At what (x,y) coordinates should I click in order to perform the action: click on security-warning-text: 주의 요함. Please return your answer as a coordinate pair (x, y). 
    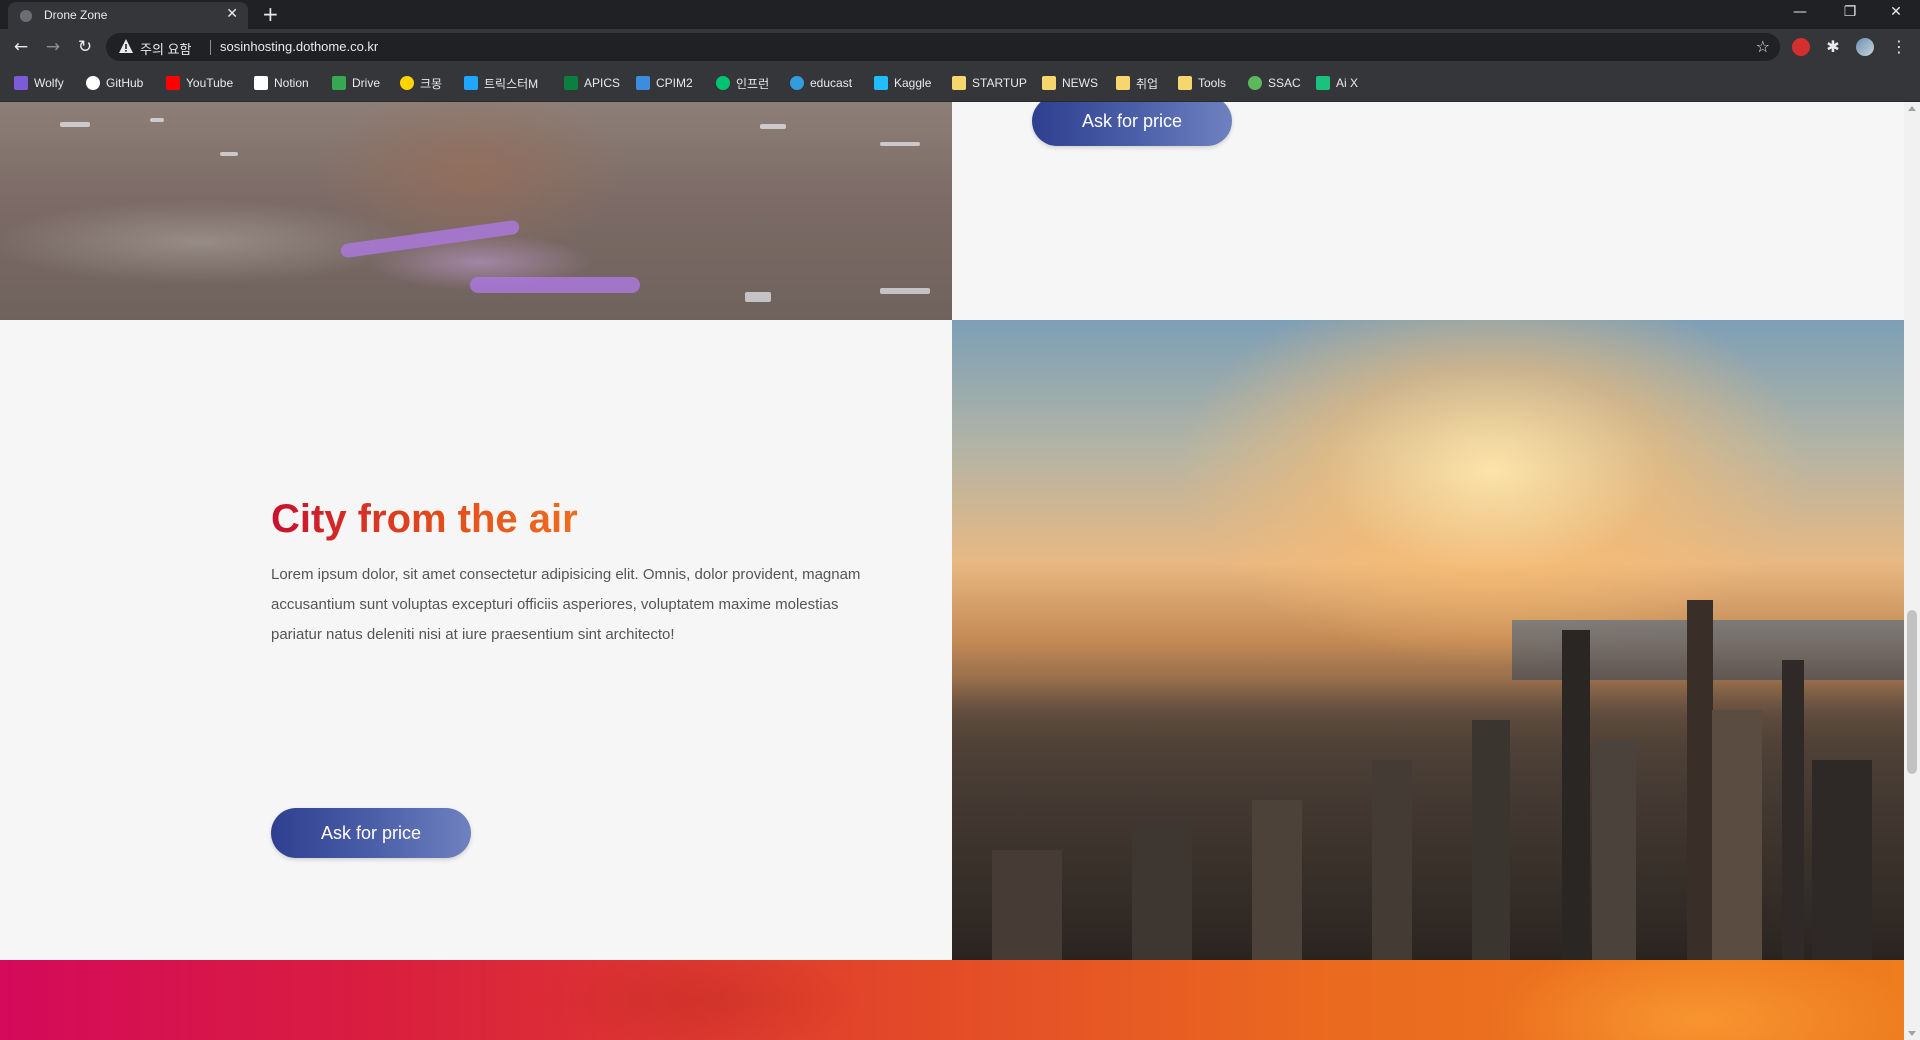
    Looking at the image, I should click on (166, 49).